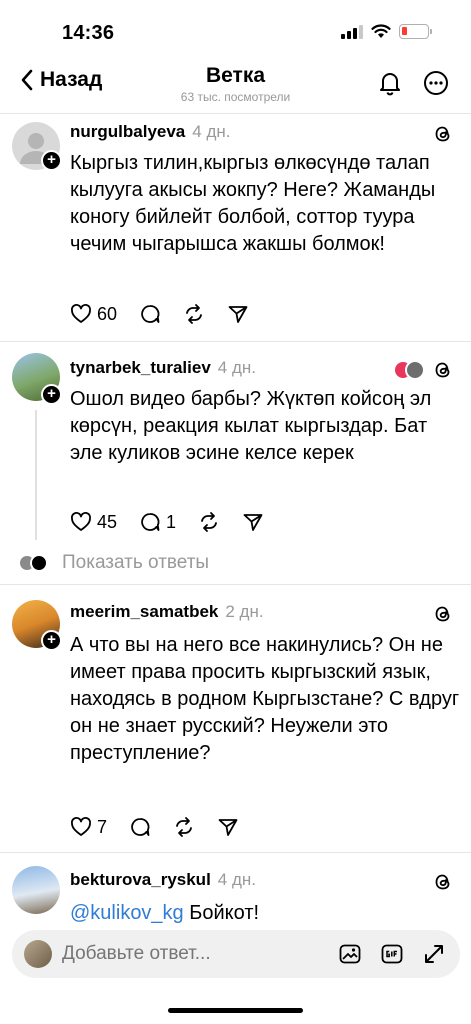 Image resolution: width=471 pixels, height=1024 pixels. I want to click on username: nurgulbalyeva, so click(127, 132).